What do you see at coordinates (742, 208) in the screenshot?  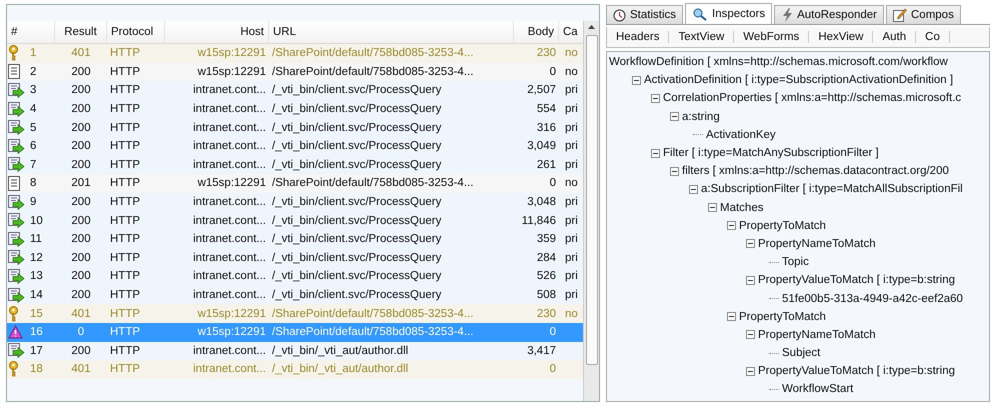 I see `tree-node: Matches` at bounding box center [742, 208].